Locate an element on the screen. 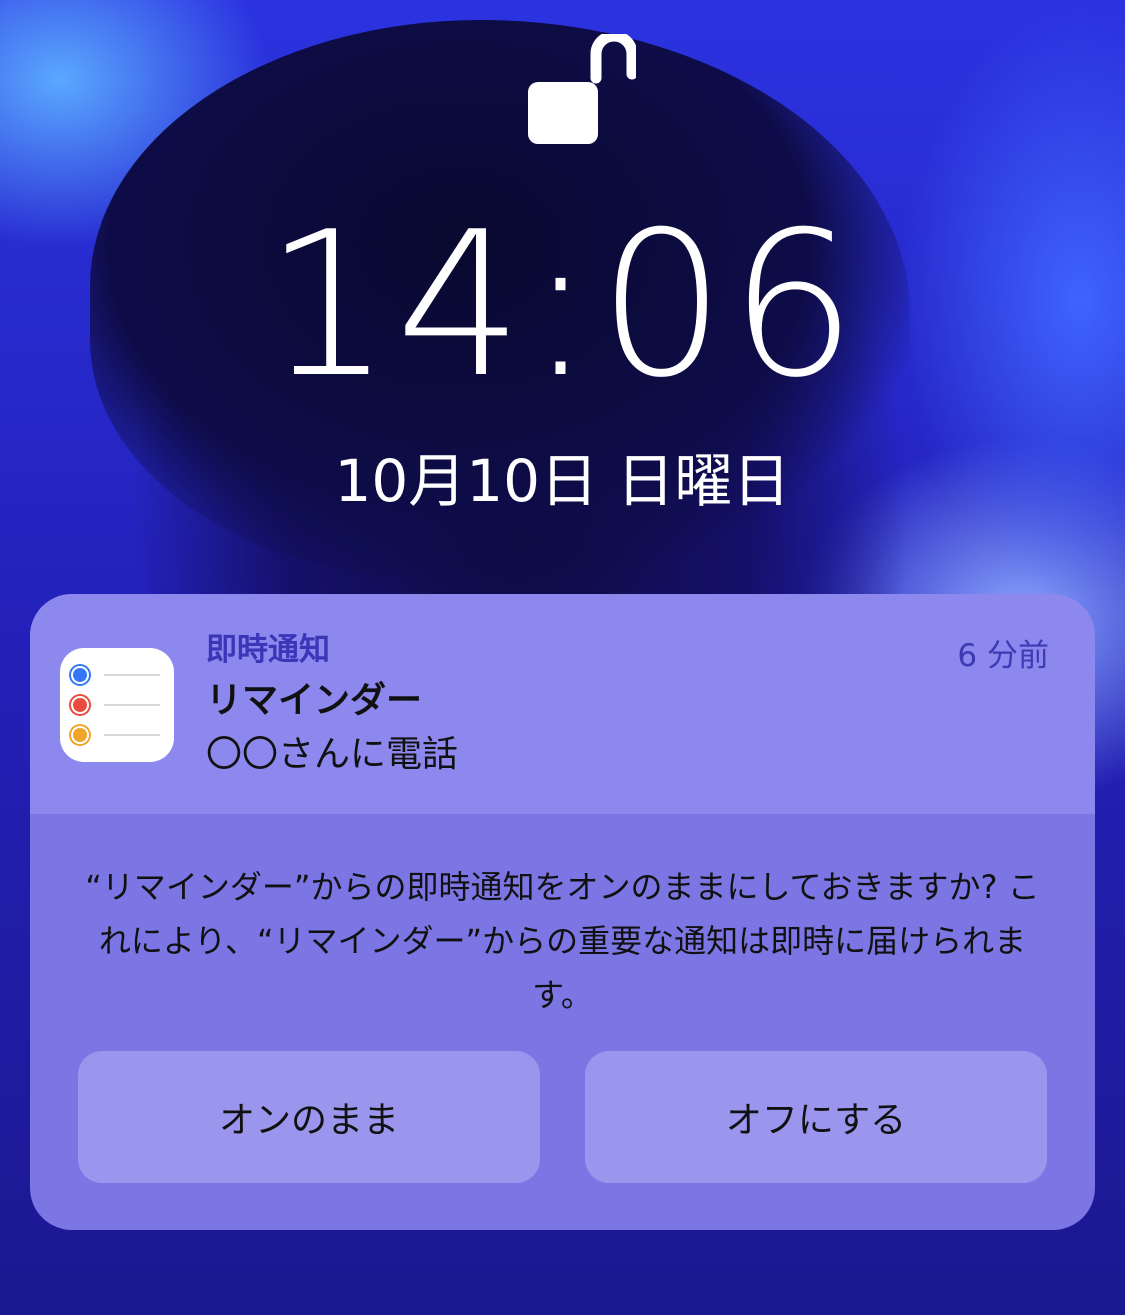 This screenshot has height=1315, width=1125. red-dot-icon is located at coordinates (80, 705).